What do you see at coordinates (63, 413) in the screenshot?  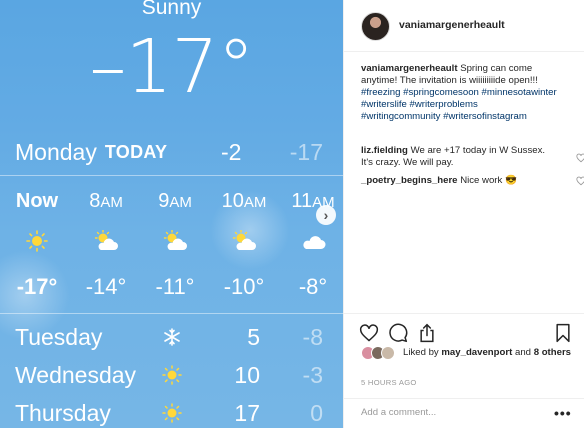 I see `daily-day: Thursday` at bounding box center [63, 413].